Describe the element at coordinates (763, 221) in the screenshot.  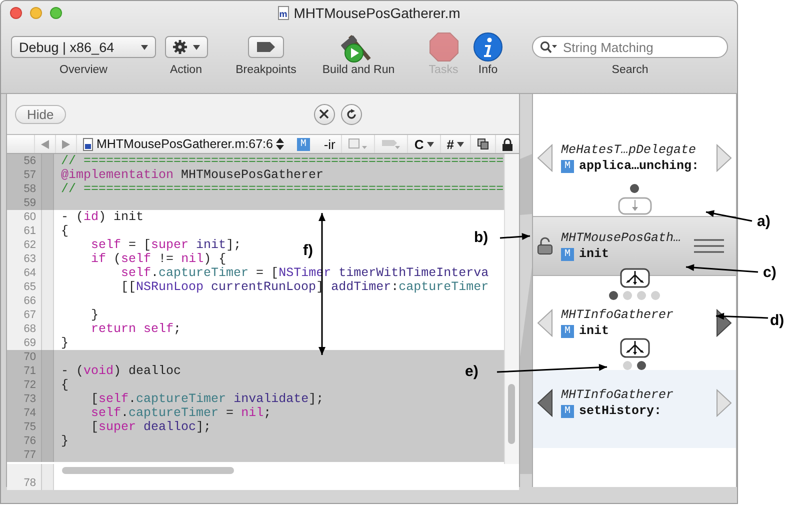
I see `annotation-label: a)` at that location.